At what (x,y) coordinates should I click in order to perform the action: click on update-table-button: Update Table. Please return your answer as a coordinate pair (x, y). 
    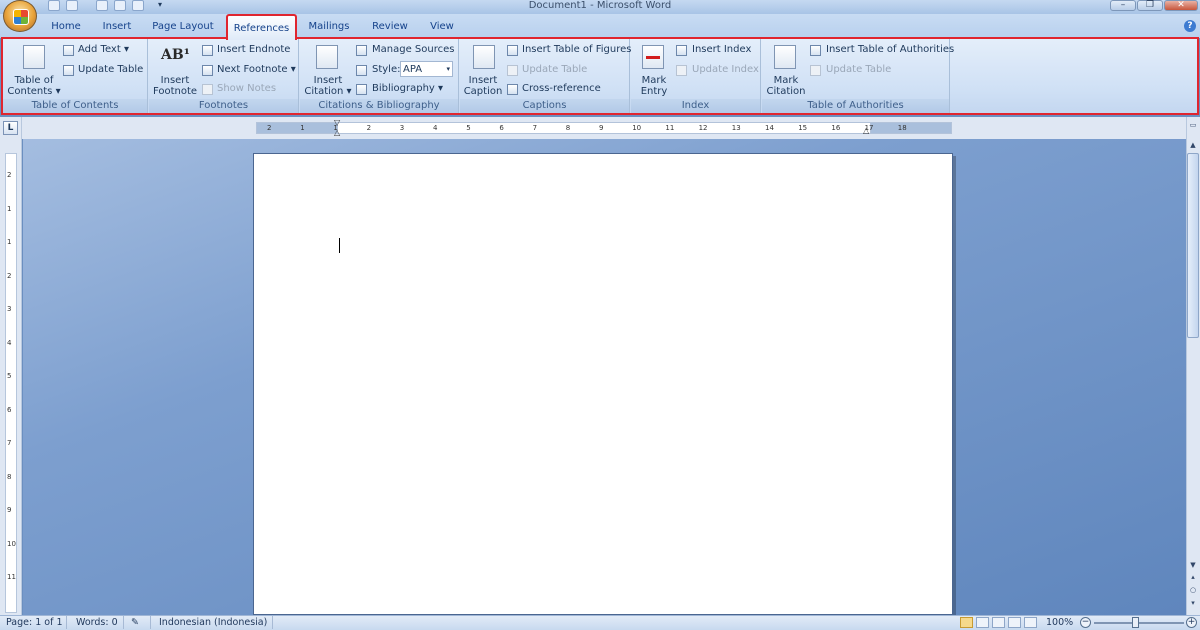
    Looking at the image, I should click on (110, 70).